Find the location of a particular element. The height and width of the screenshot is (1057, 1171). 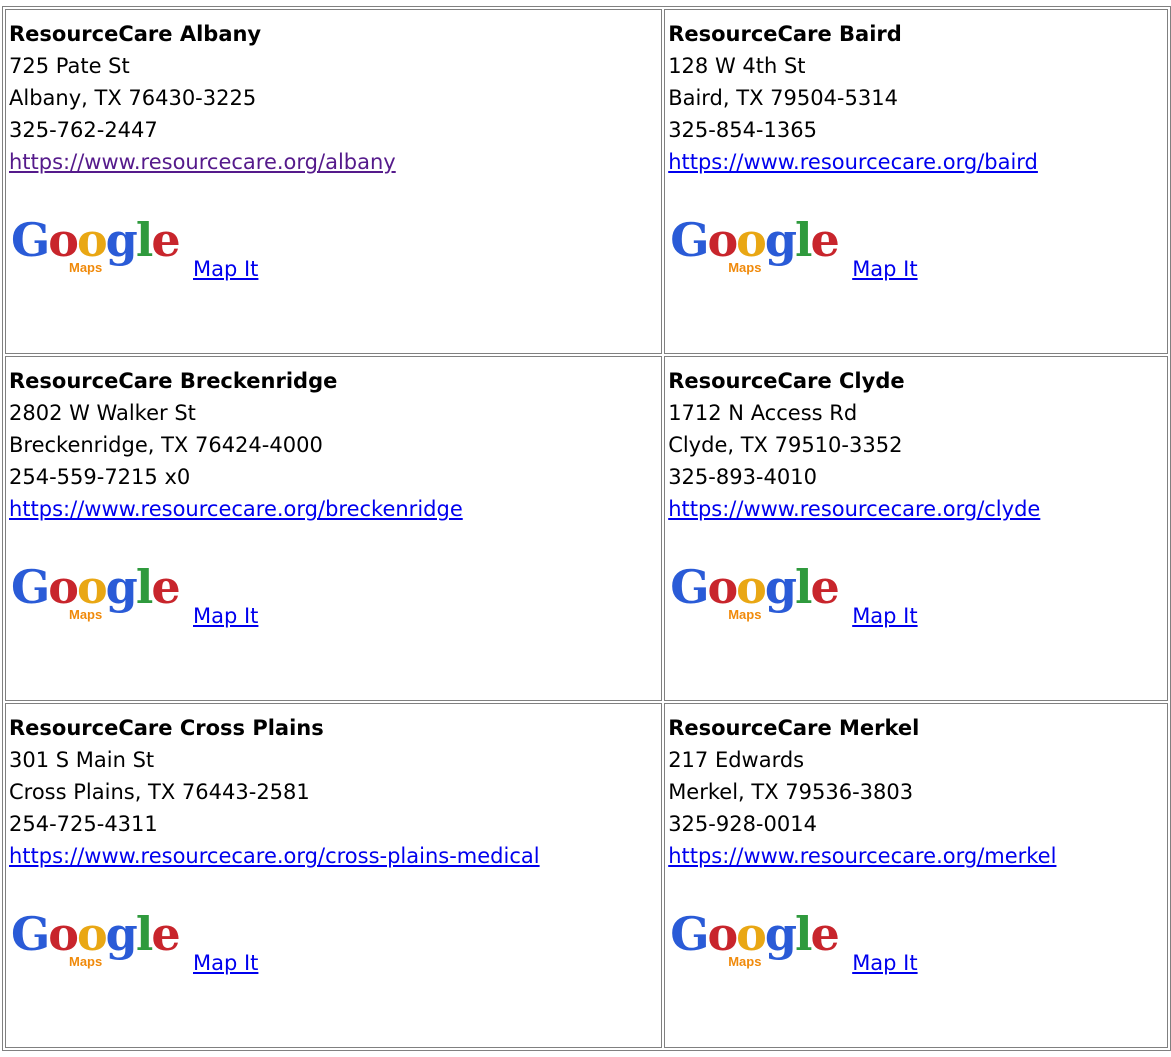

location-name: ResourceCare Breckenridge is located at coordinates (173, 381).